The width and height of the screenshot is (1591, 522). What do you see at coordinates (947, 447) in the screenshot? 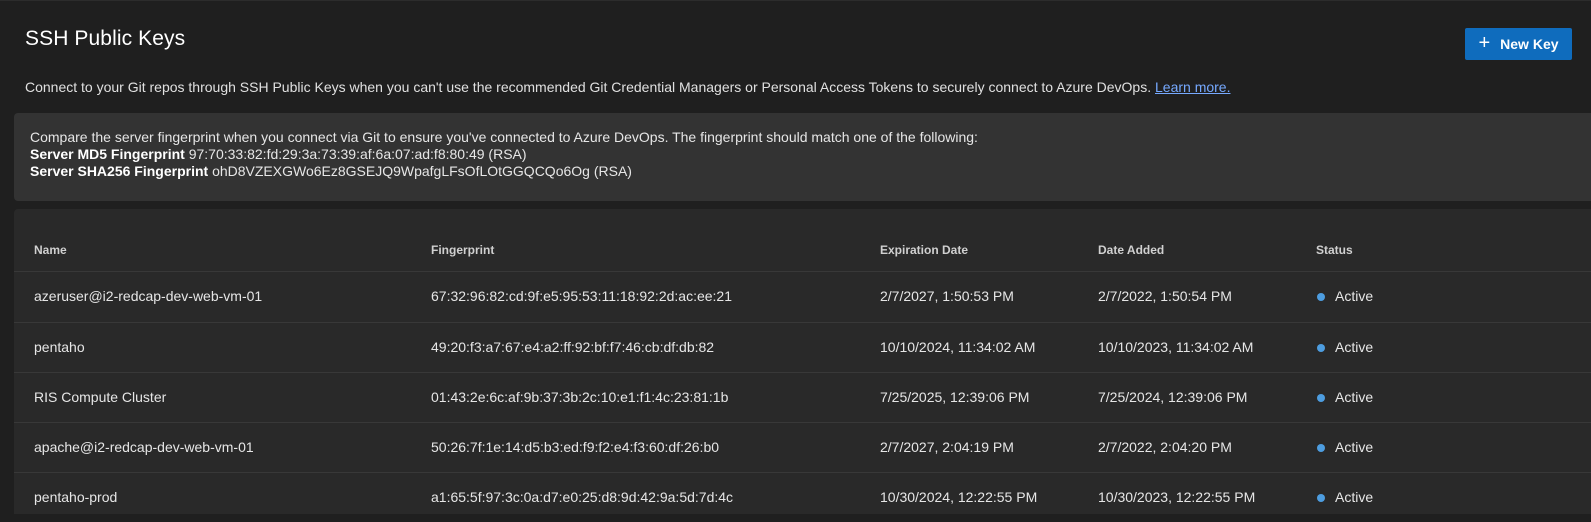
I see `key-expiration-date: 2/7/2027, 2:04:19 PM` at bounding box center [947, 447].